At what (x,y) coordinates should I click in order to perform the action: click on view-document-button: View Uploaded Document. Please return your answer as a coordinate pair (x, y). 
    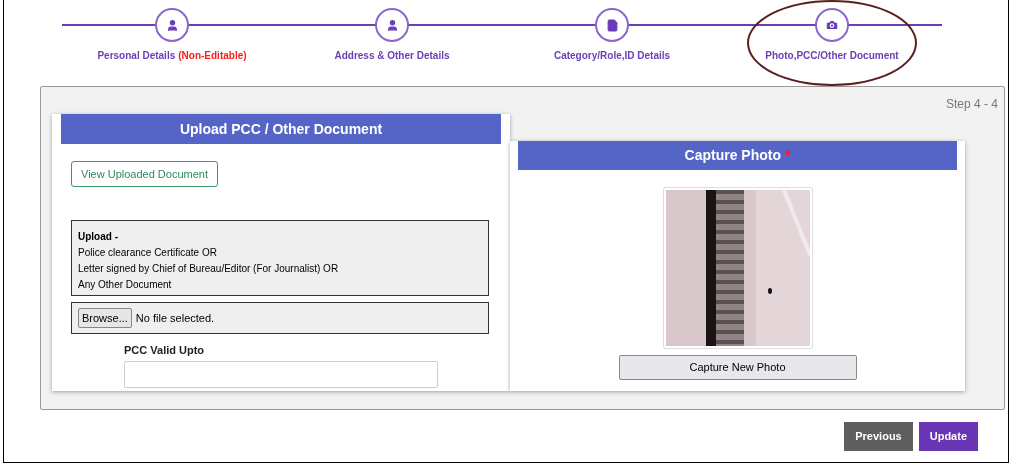
    Looking at the image, I should click on (144, 174).